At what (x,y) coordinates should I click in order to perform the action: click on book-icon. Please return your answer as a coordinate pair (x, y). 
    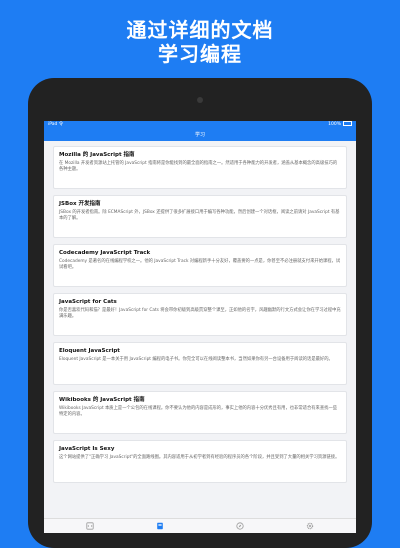
    Looking at the image, I should click on (160, 526).